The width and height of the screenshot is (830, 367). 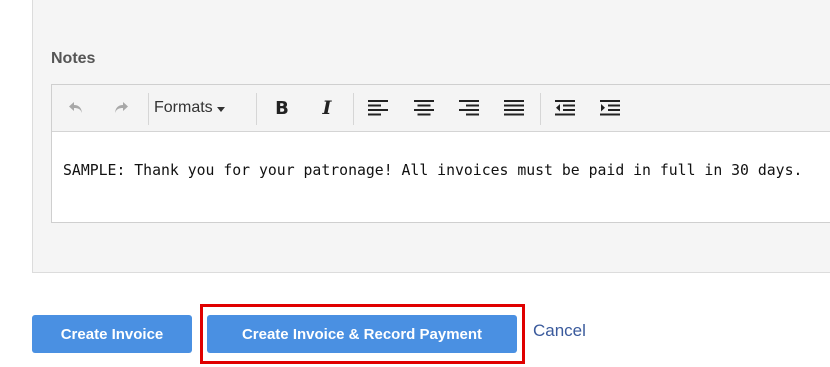 What do you see at coordinates (73, 58) in the screenshot?
I see `notes-label: Notes` at bounding box center [73, 58].